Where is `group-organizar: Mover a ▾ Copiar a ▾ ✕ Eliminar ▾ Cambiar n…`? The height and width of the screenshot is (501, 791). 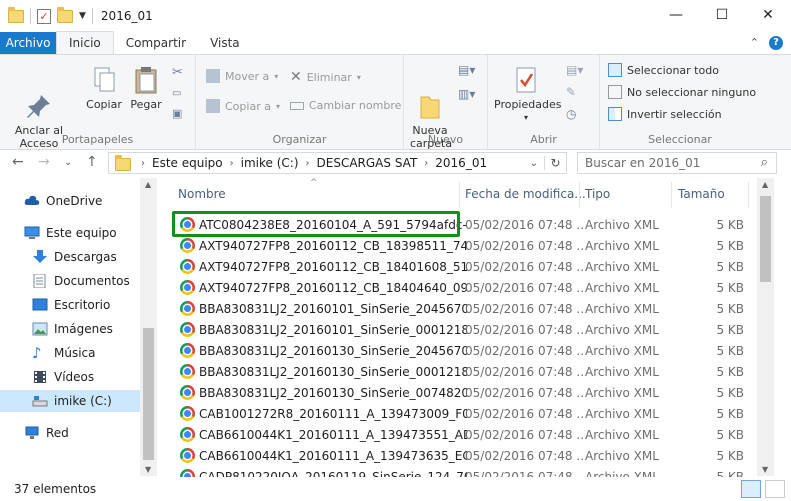
group-organizar: Mover a ▾ Copiar a ▾ ✕ Eliminar ▾ Cambiar n… is located at coordinates (300, 102).